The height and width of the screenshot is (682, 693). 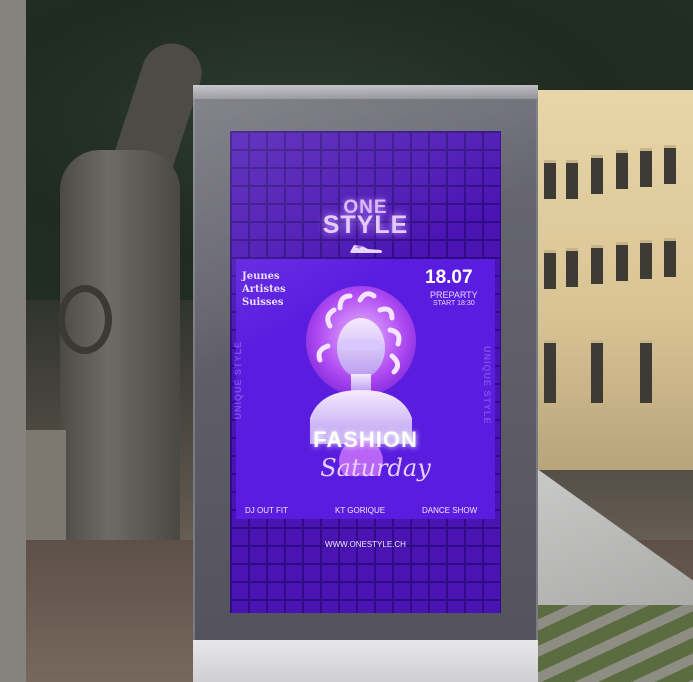 I want to click on lineup-item: DJ OUT FIT, so click(x=266, y=510).